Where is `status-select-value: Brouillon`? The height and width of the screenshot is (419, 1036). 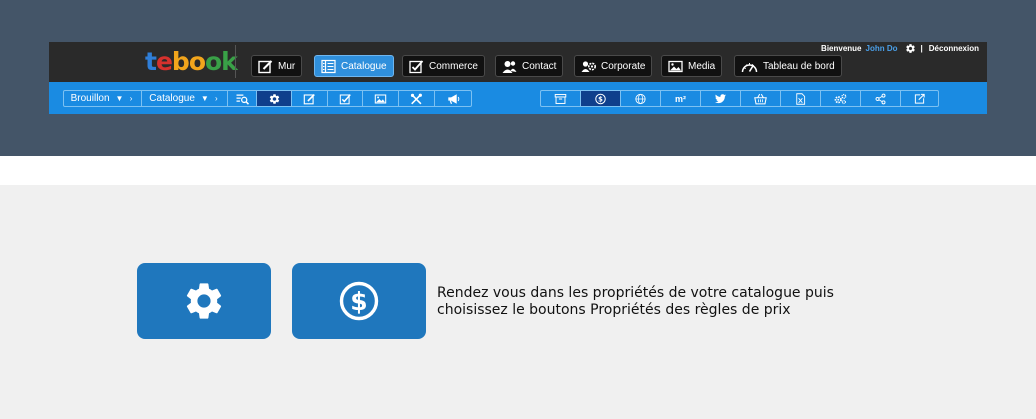 status-select-value: Brouillon is located at coordinates (90, 98).